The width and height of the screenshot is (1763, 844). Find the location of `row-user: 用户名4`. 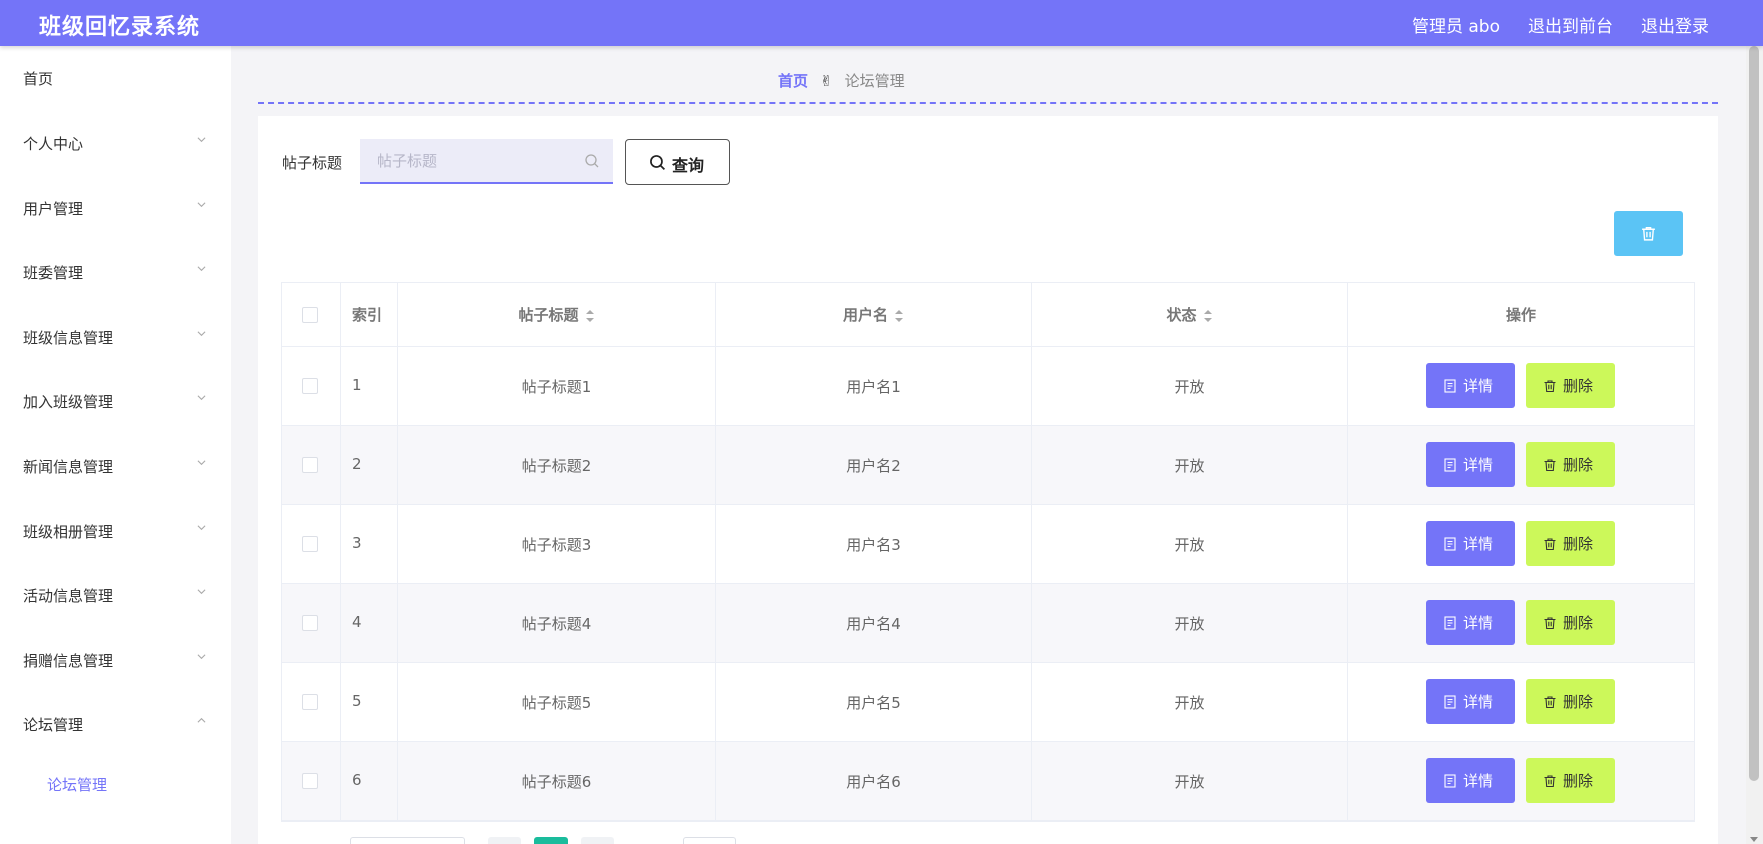

row-user: 用户名4 is located at coordinates (873, 624).